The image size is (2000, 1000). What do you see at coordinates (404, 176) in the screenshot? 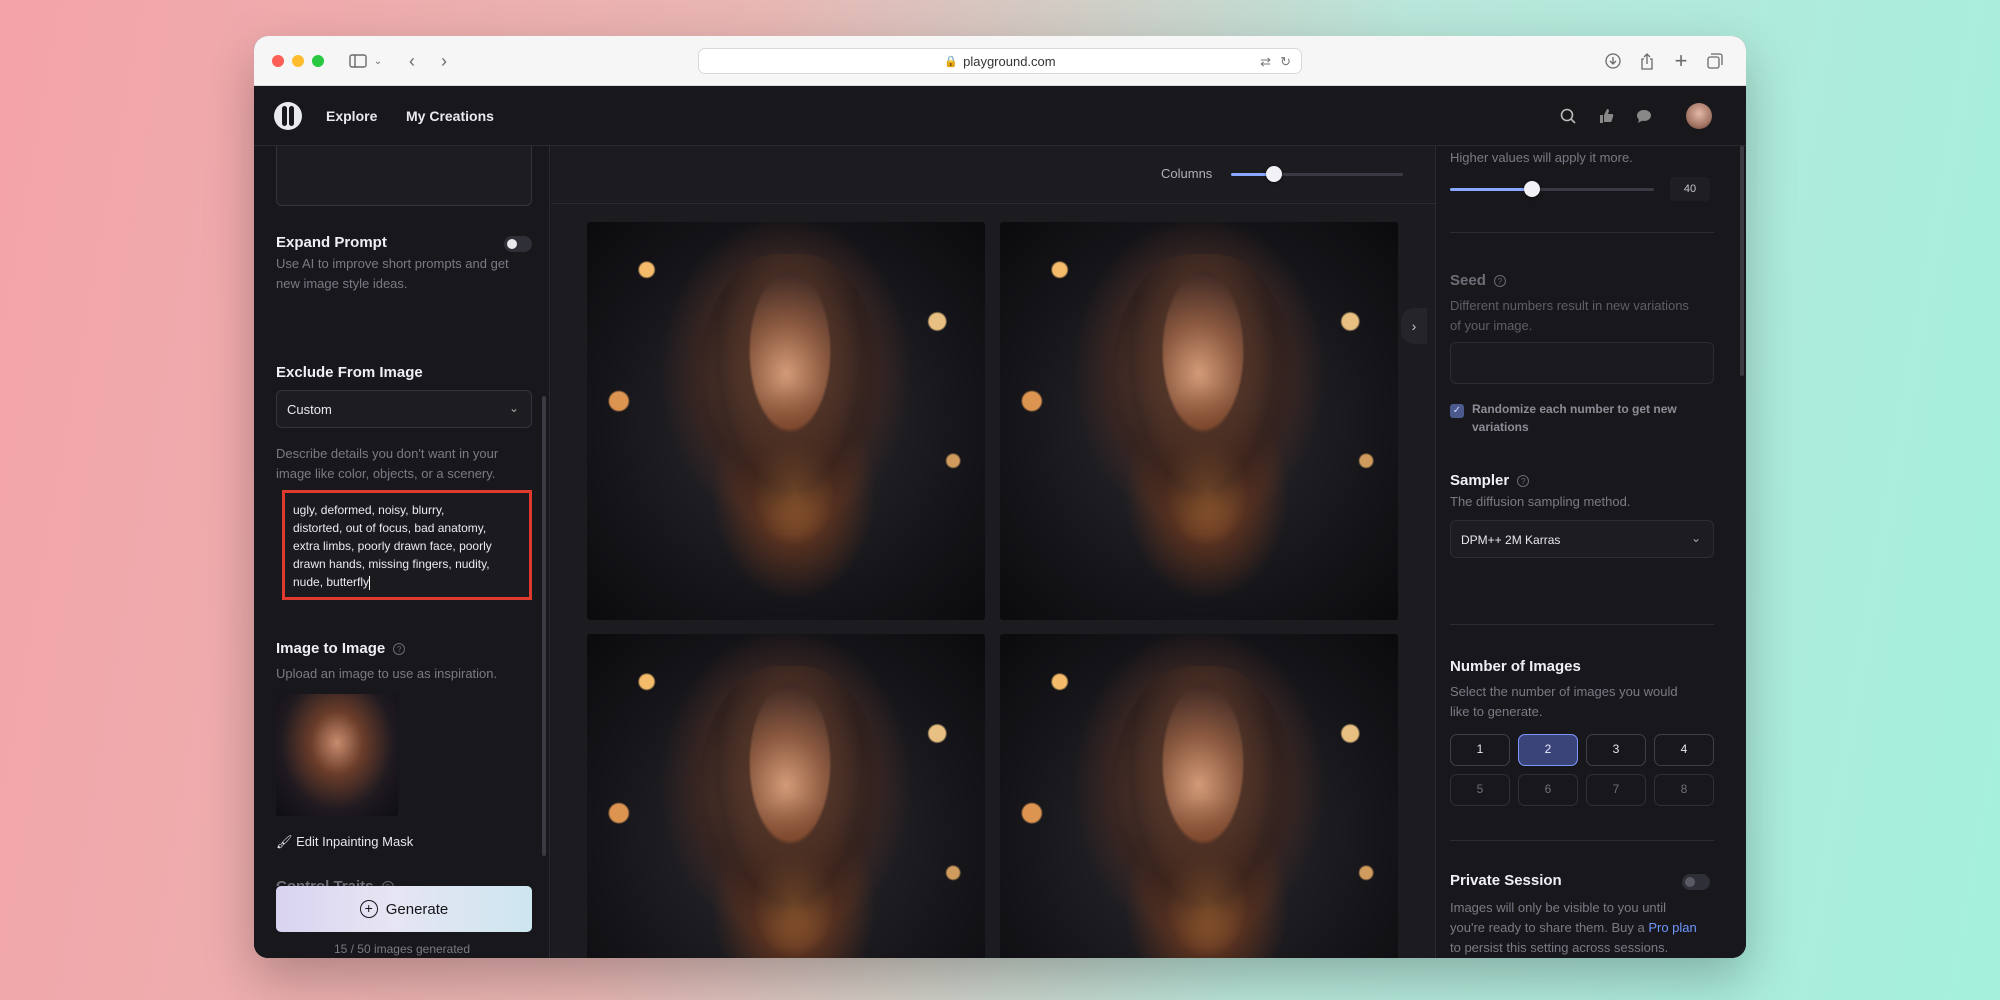
I see `prompt-textarea` at bounding box center [404, 176].